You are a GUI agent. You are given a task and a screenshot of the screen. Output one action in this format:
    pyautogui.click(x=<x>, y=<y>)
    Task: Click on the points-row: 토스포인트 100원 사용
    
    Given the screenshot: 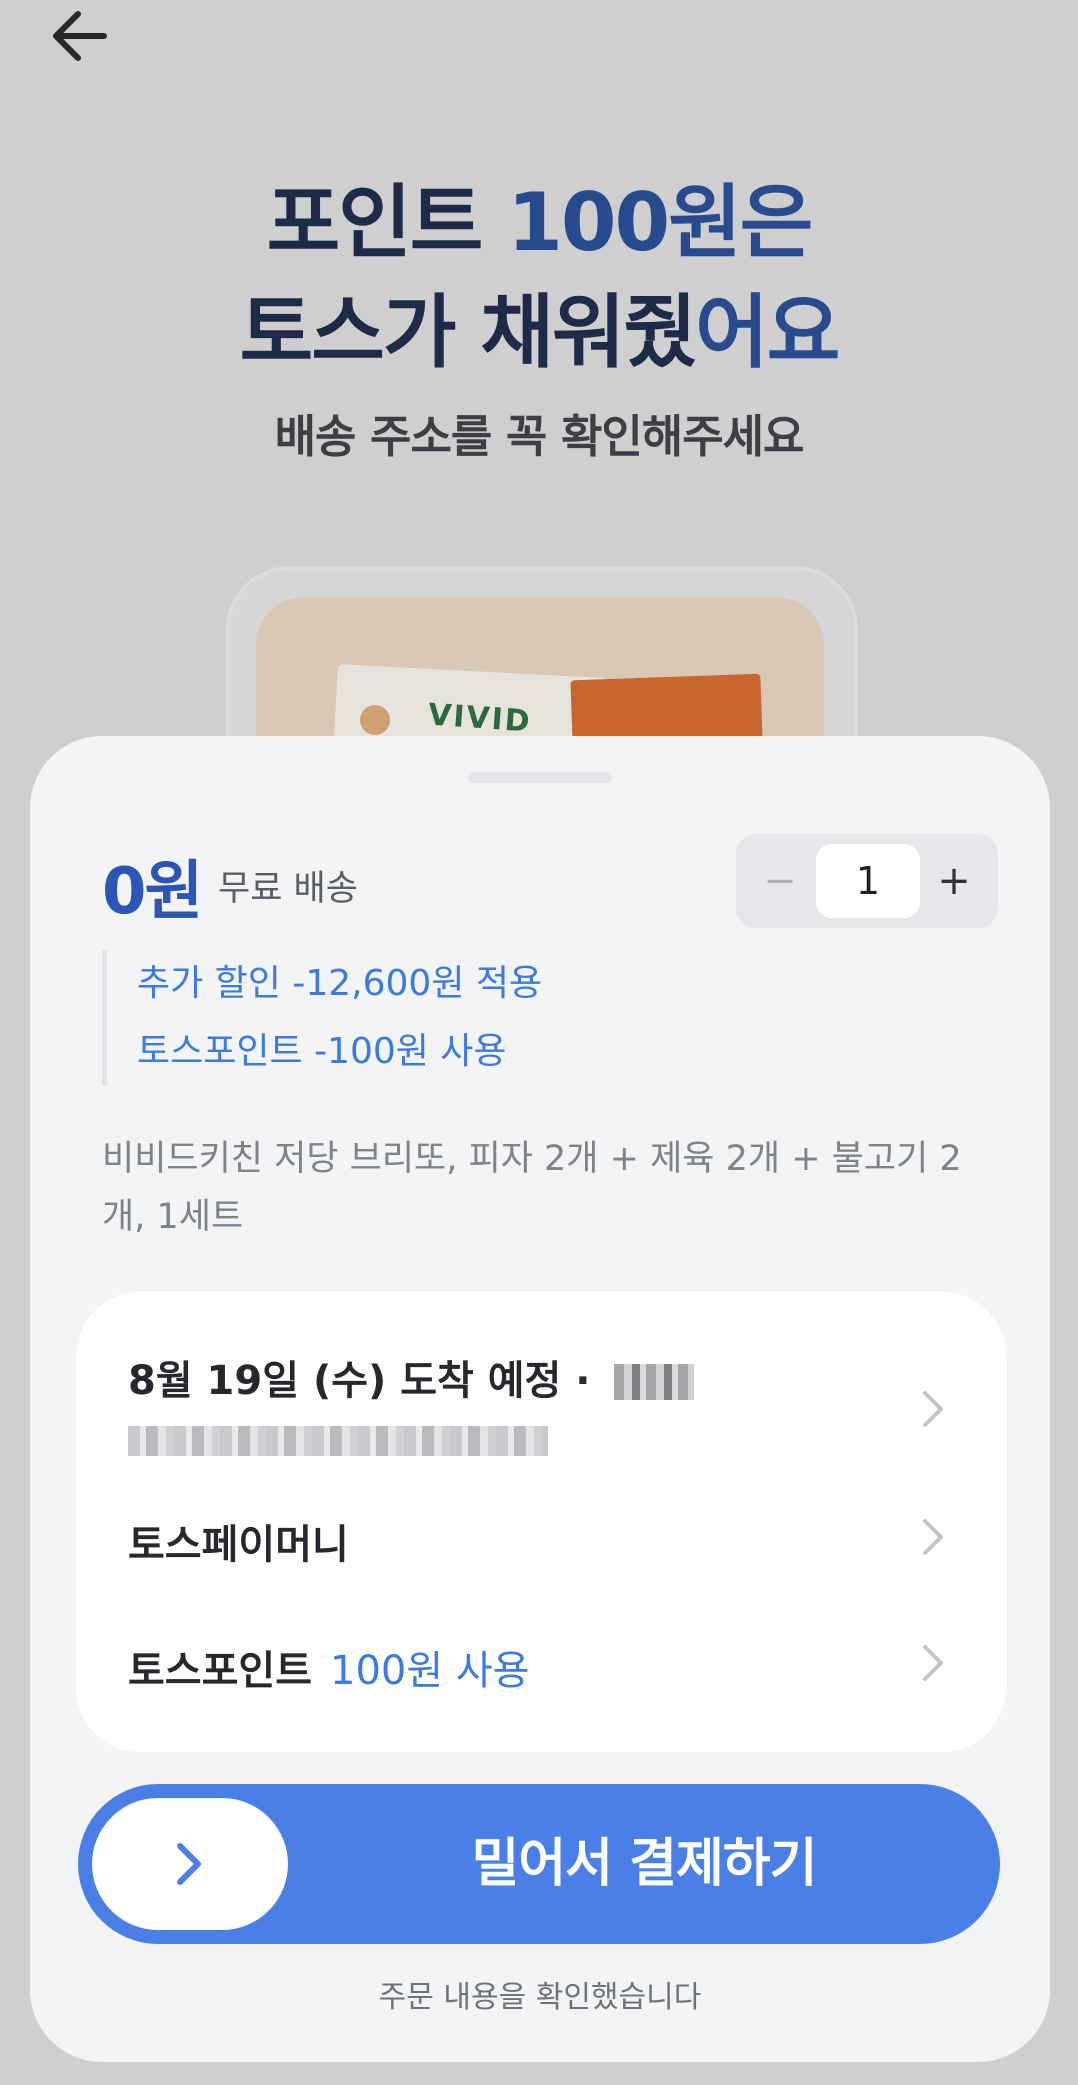 What is the action you would take?
    pyautogui.click(x=547, y=1667)
    